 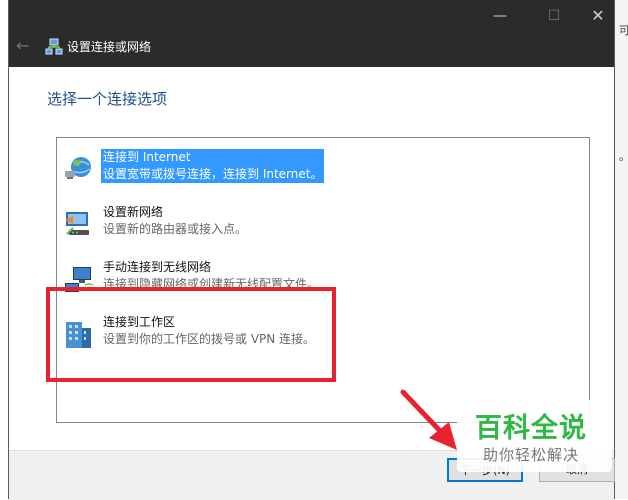 What do you see at coordinates (311, 33) in the screenshot?
I see `title-bar: — ☐ ✕ ← 设置连接或网络` at bounding box center [311, 33].